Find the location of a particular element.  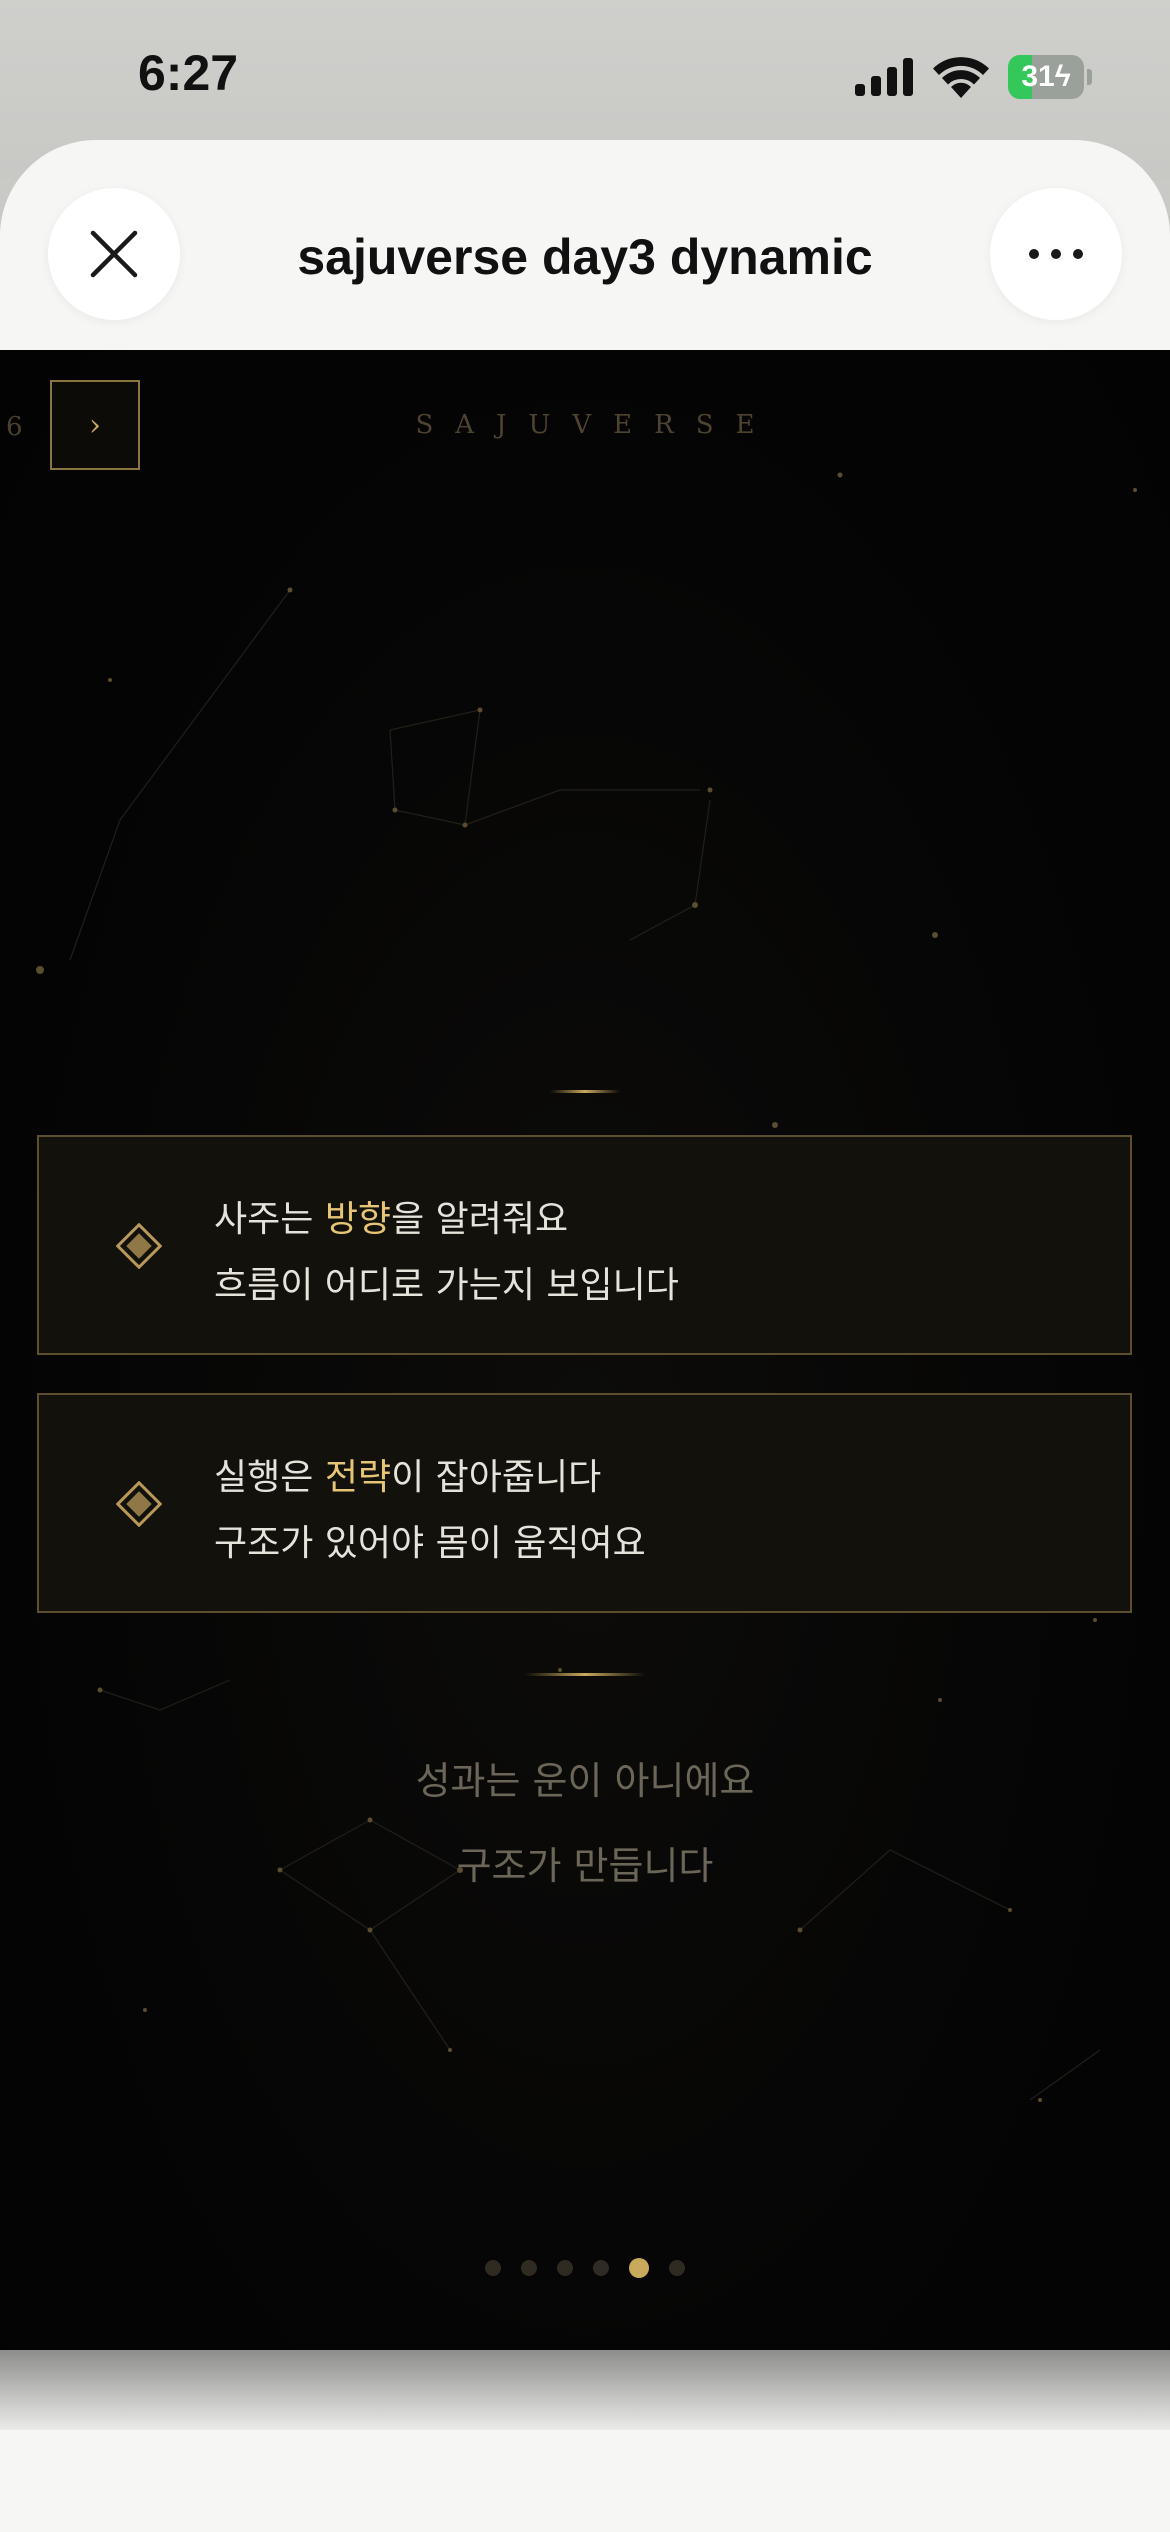

more-horizontal-icon is located at coordinates (1056, 254).